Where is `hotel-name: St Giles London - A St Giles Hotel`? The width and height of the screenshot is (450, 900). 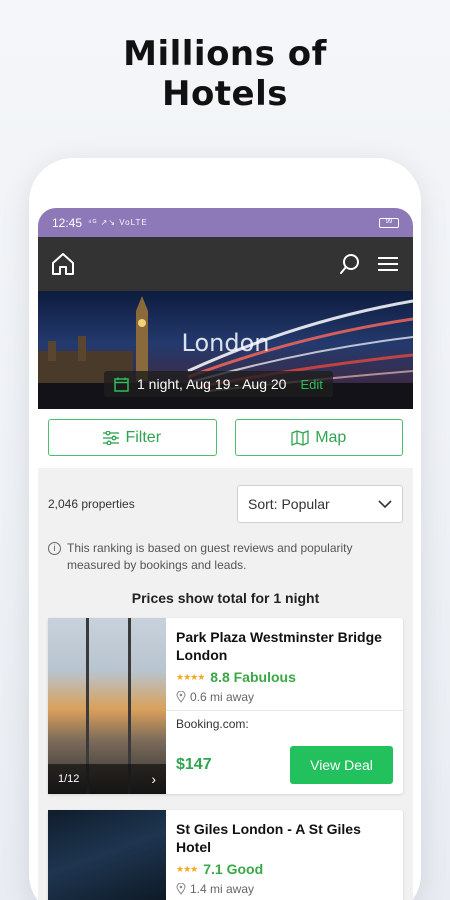
hotel-name: St Giles London - A St Giles Hotel is located at coordinates (284, 838).